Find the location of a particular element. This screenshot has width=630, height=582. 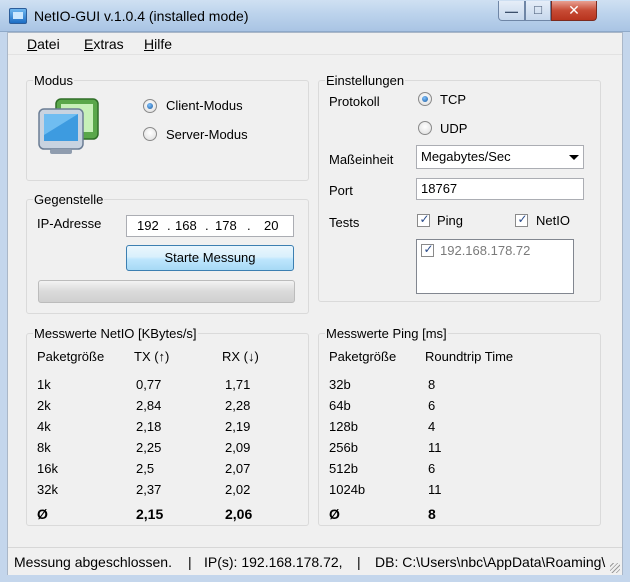

netio-rx: 2,19 is located at coordinates (238, 426).